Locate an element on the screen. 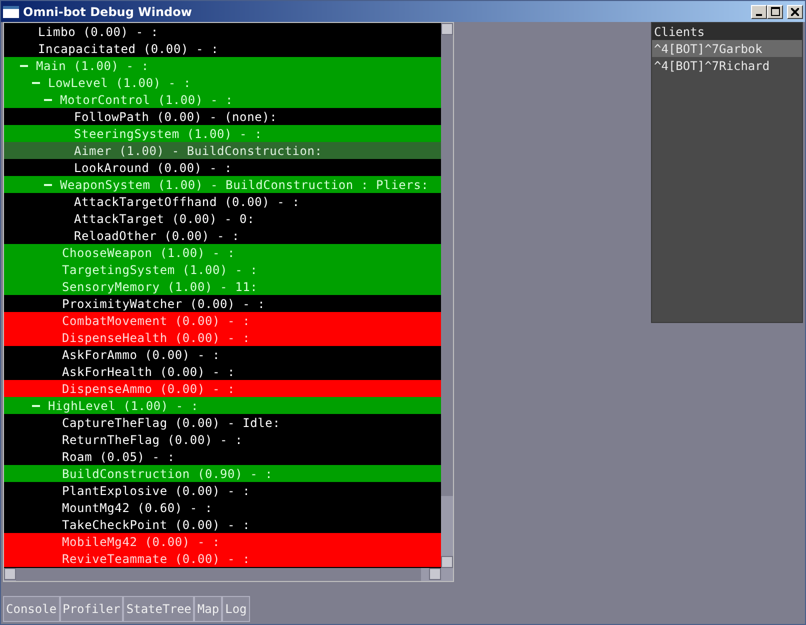 The width and height of the screenshot is (806, 625). tab: StateTree is located at coordinates (158, 609).